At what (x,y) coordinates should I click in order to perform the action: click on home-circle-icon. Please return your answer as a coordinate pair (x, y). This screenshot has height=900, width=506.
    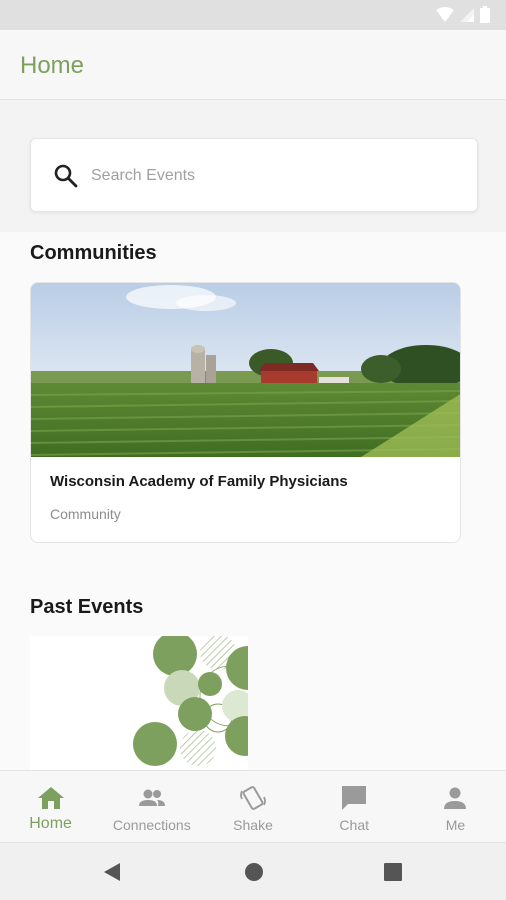
    Looking at the image, I should click on (254, 872).